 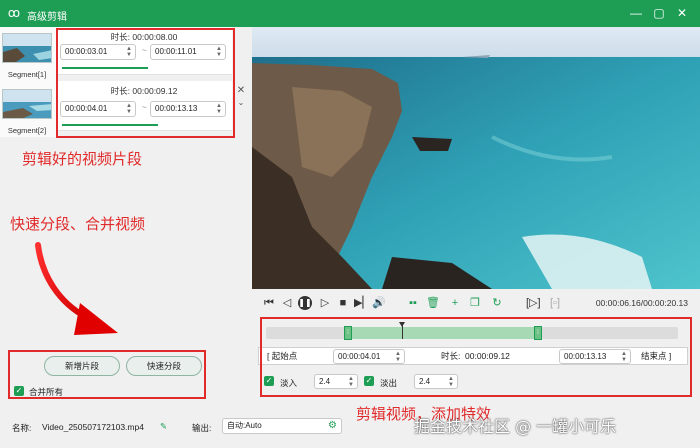 What do you see at coordinates (163, 426) in the screenshot?
I see `edit-name-icon: ✎` at bounding box center [163, 426].